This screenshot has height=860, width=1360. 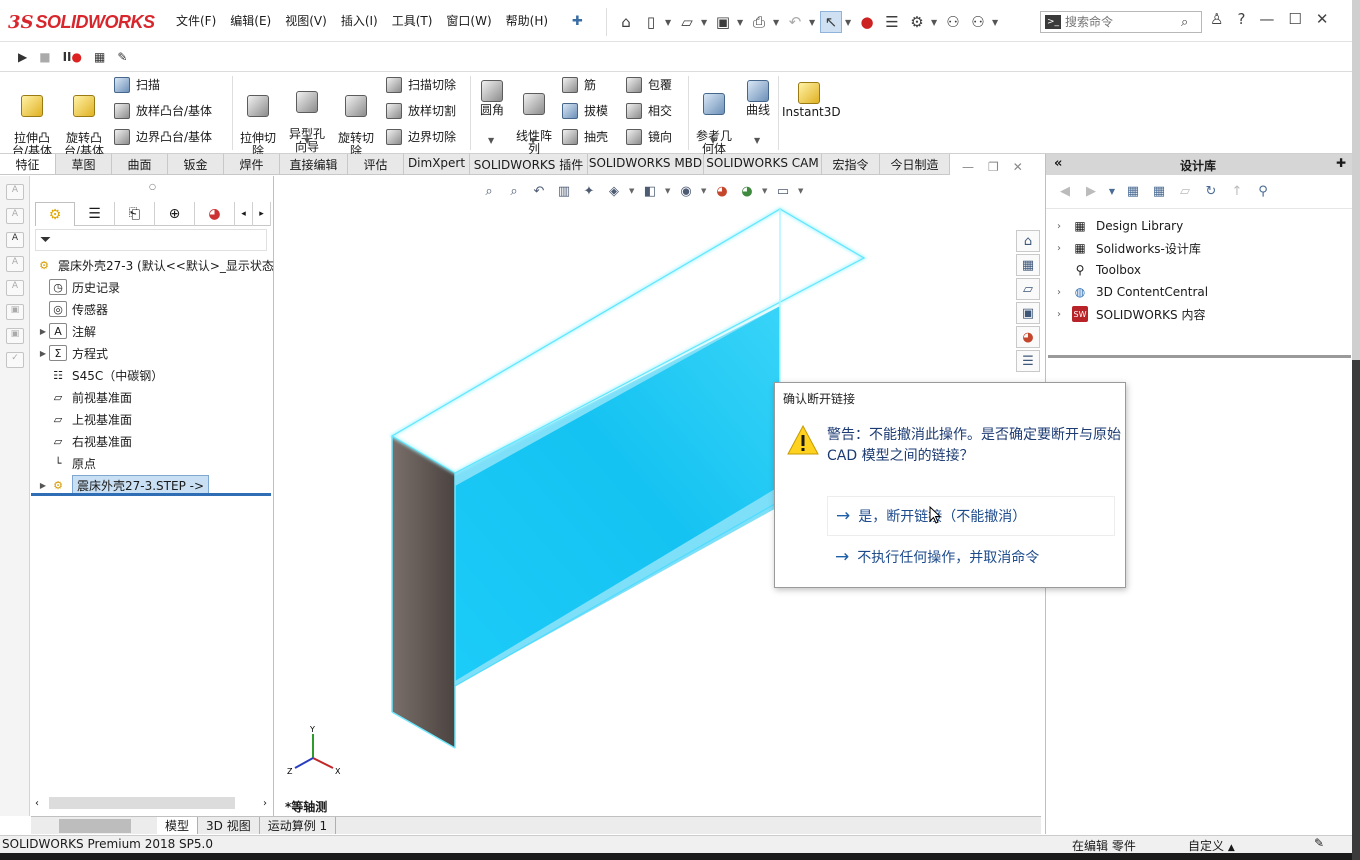 What do you see at coordinates (831, 22) in the screenshot?
I see `select-pointer-icon: ↖` at bounding box center [831, 22].